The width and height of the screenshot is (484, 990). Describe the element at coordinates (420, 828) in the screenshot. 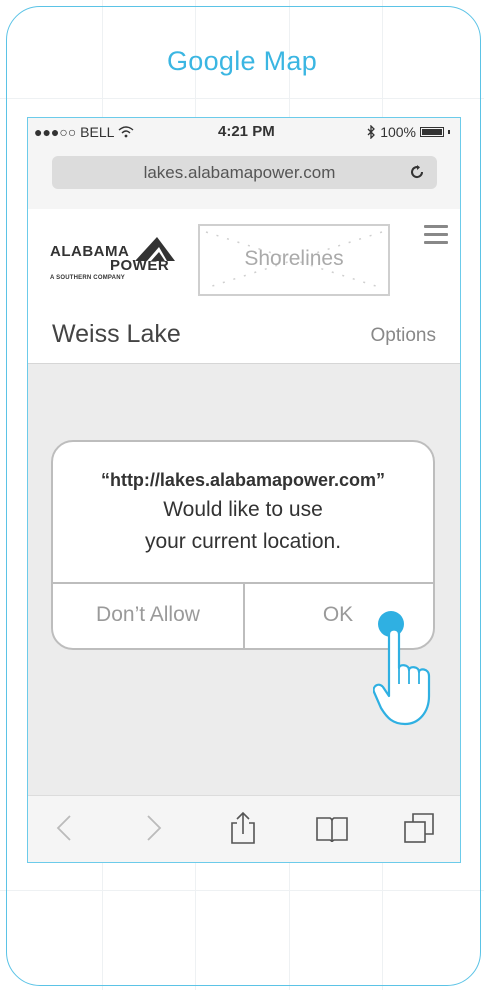

I see `tabs-icon` at that location.